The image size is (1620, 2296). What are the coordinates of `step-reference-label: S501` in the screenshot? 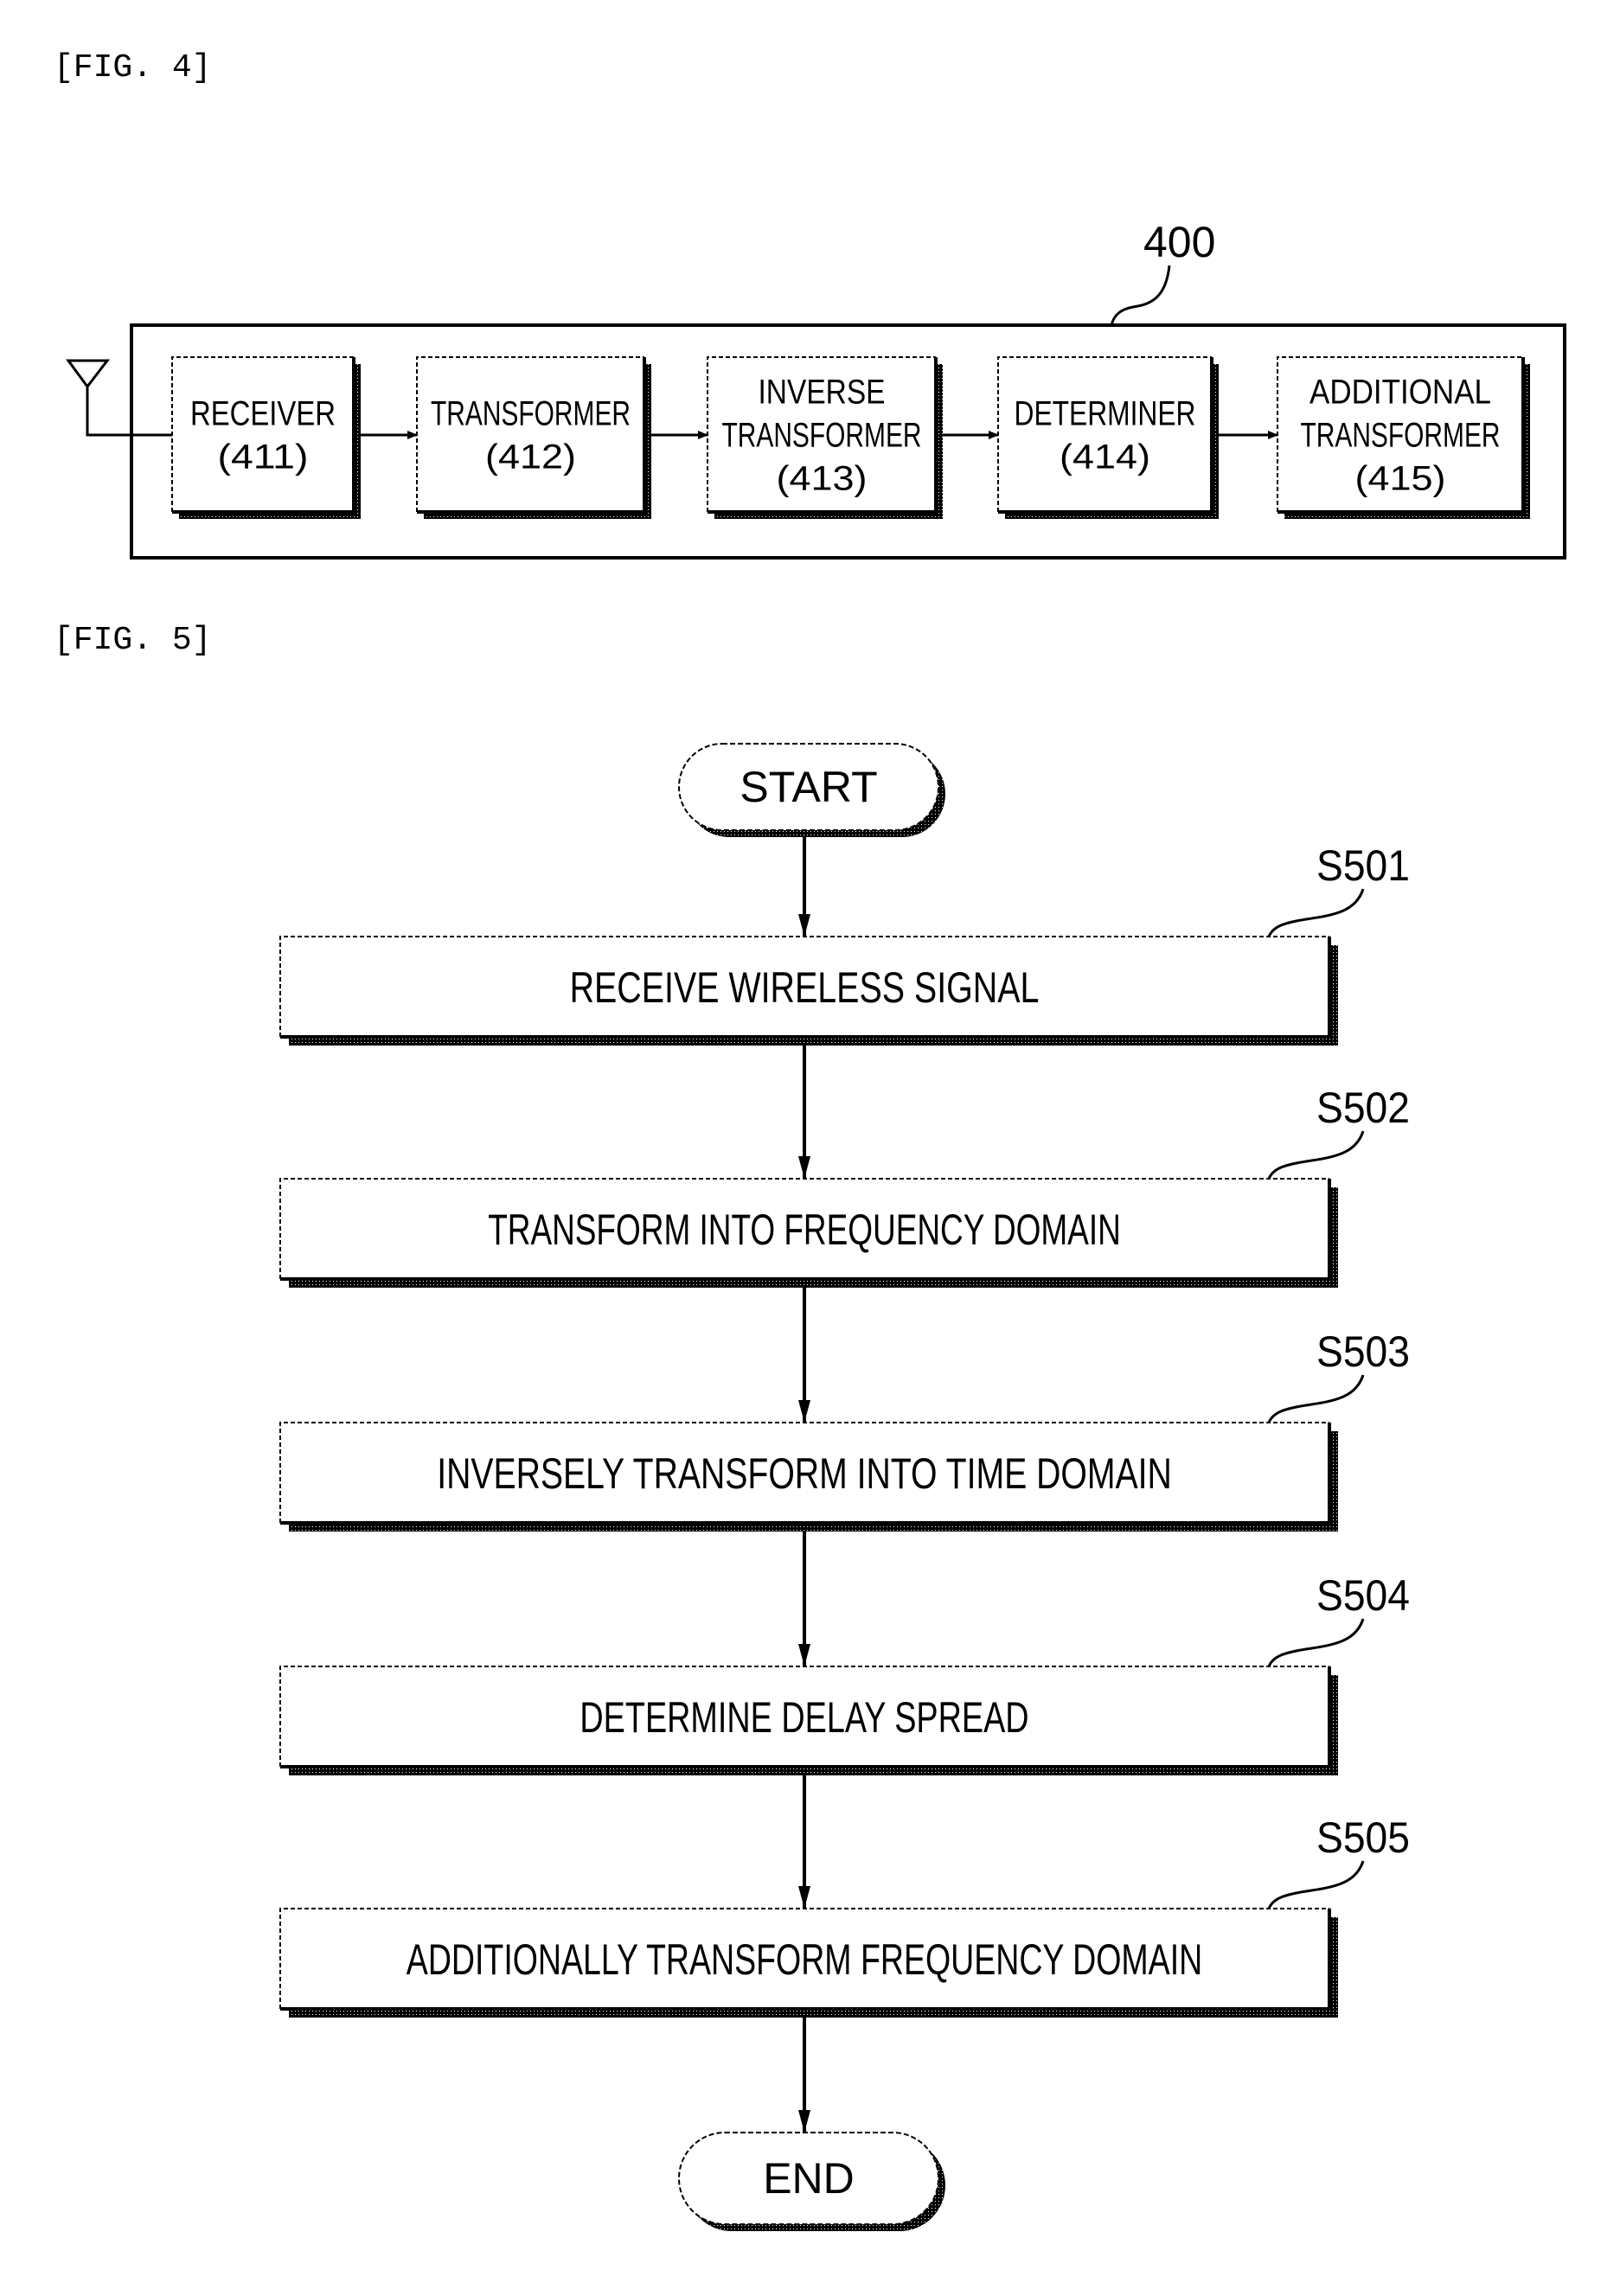 It's located at (1363, 865).